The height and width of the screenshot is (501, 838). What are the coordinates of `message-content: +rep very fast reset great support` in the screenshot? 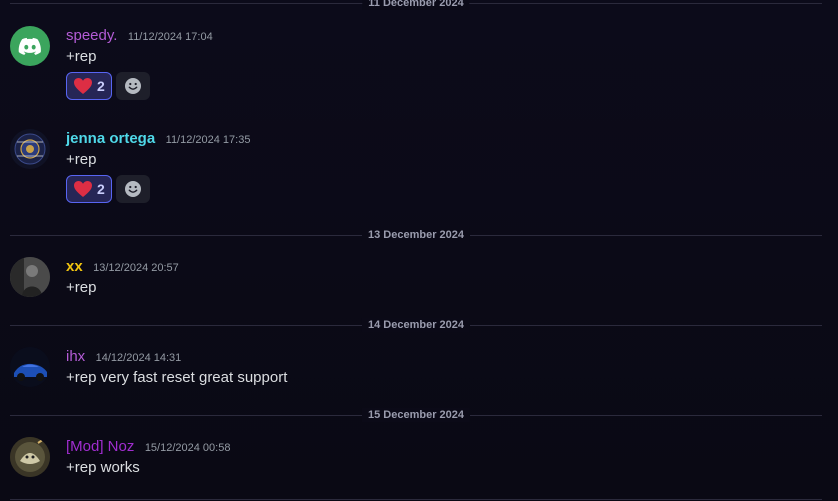 It's located at (177, 377).